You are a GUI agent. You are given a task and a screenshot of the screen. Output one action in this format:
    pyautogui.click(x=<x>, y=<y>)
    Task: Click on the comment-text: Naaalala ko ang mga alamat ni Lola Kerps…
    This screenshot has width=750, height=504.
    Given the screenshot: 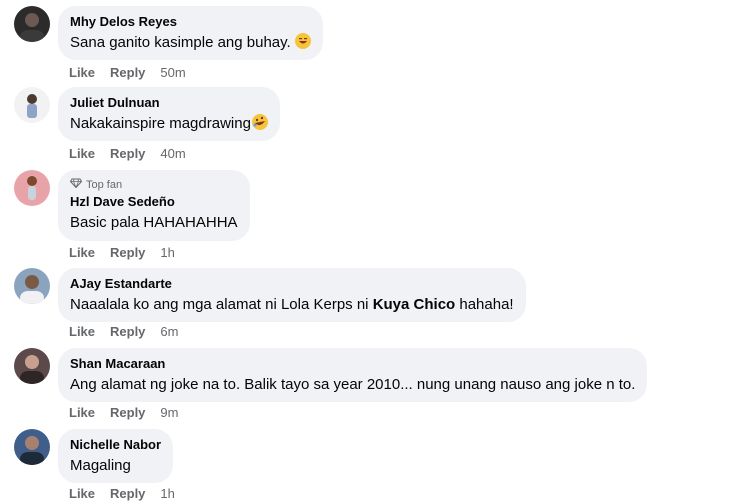 What is the action you would take?
    pyautogui.click(x=292, y=304)
    